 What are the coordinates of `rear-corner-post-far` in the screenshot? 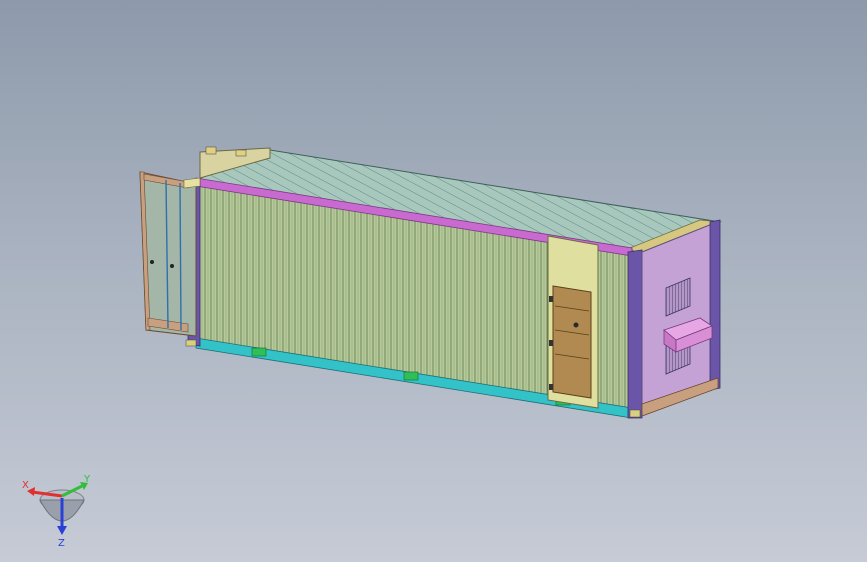 It's located at (715, 305).